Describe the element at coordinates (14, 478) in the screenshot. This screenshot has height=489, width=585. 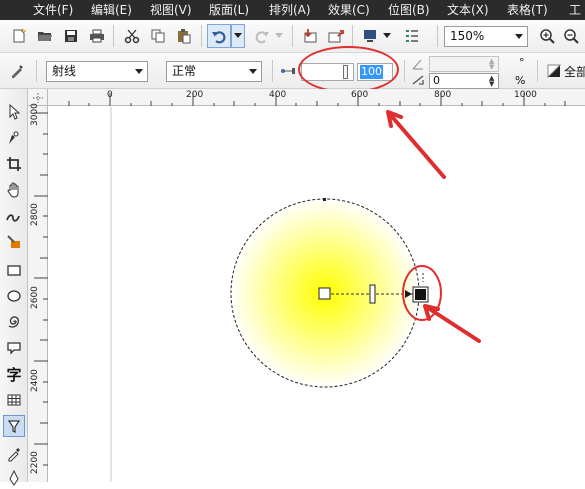
I see `outline-pen-tool-icon` at that location.